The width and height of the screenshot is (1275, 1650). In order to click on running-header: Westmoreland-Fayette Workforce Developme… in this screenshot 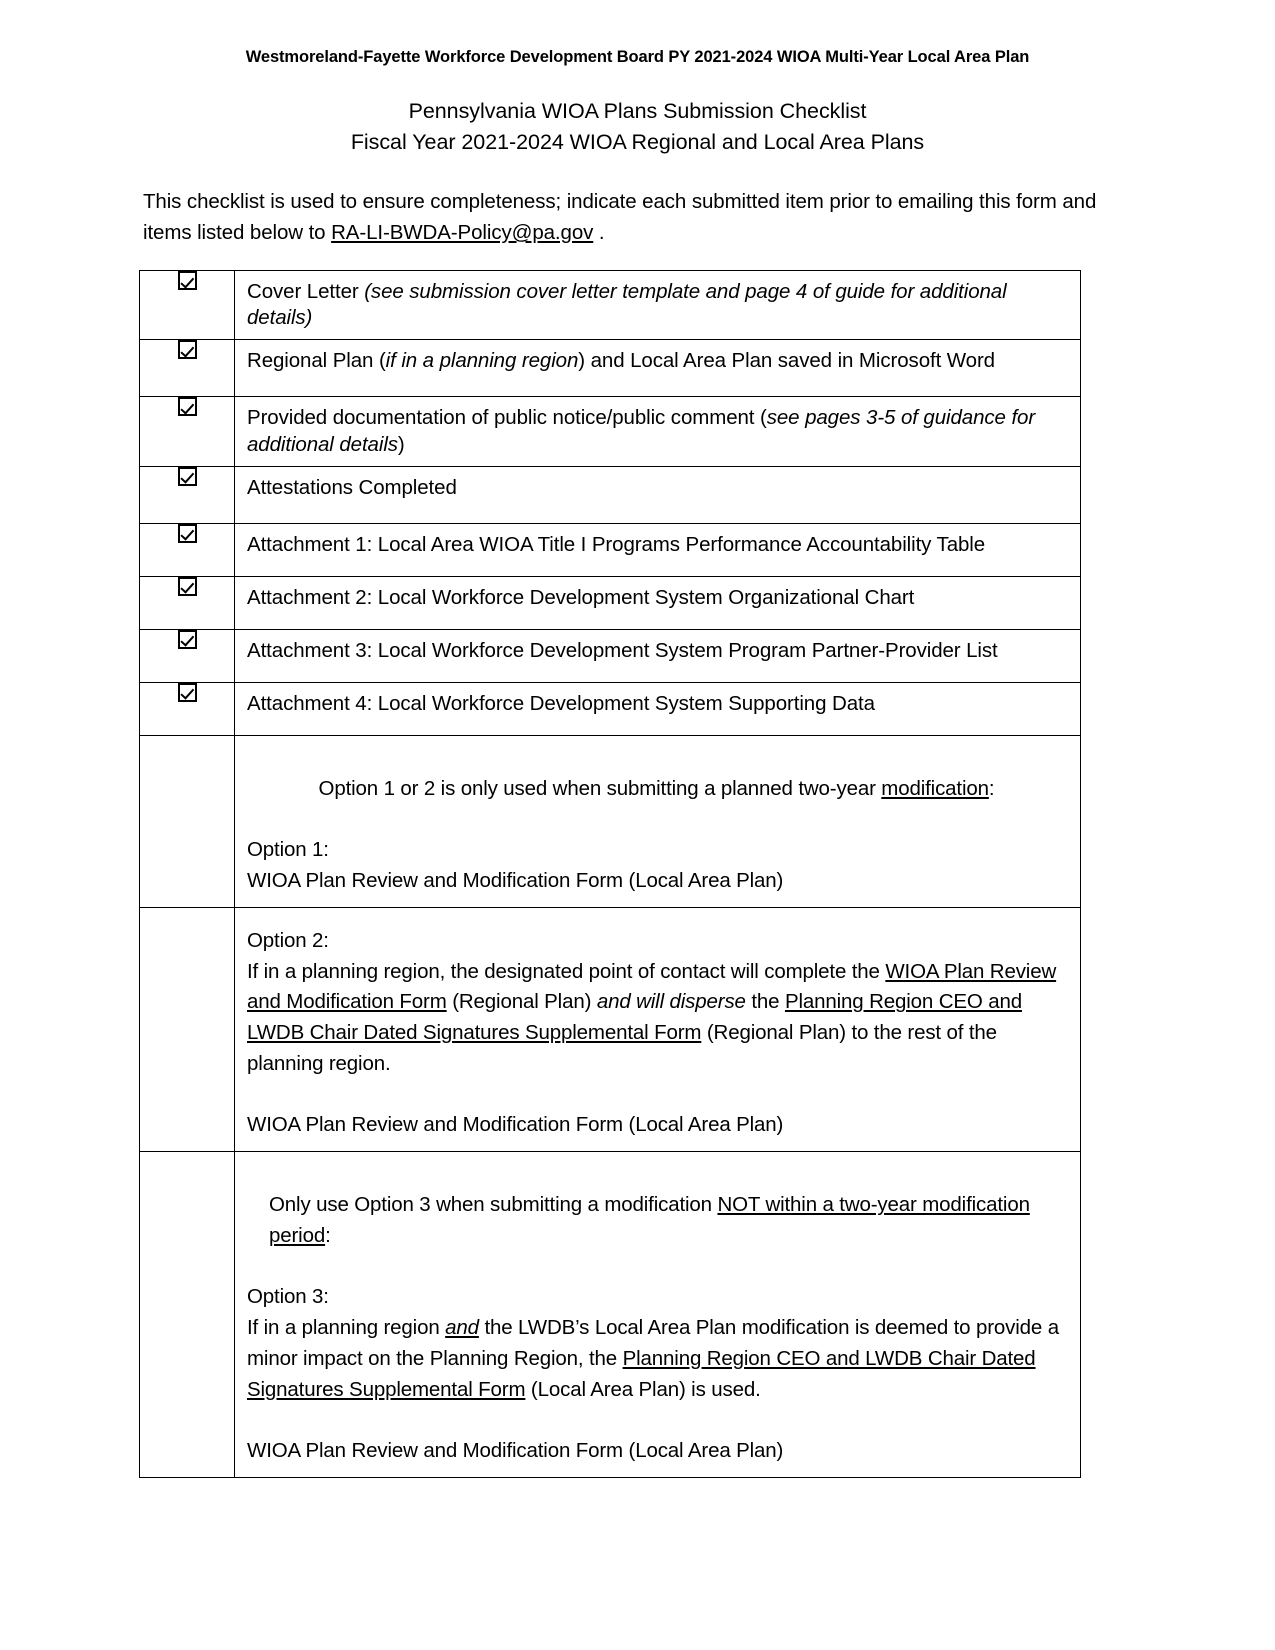, I will do `click(637, 57)`.